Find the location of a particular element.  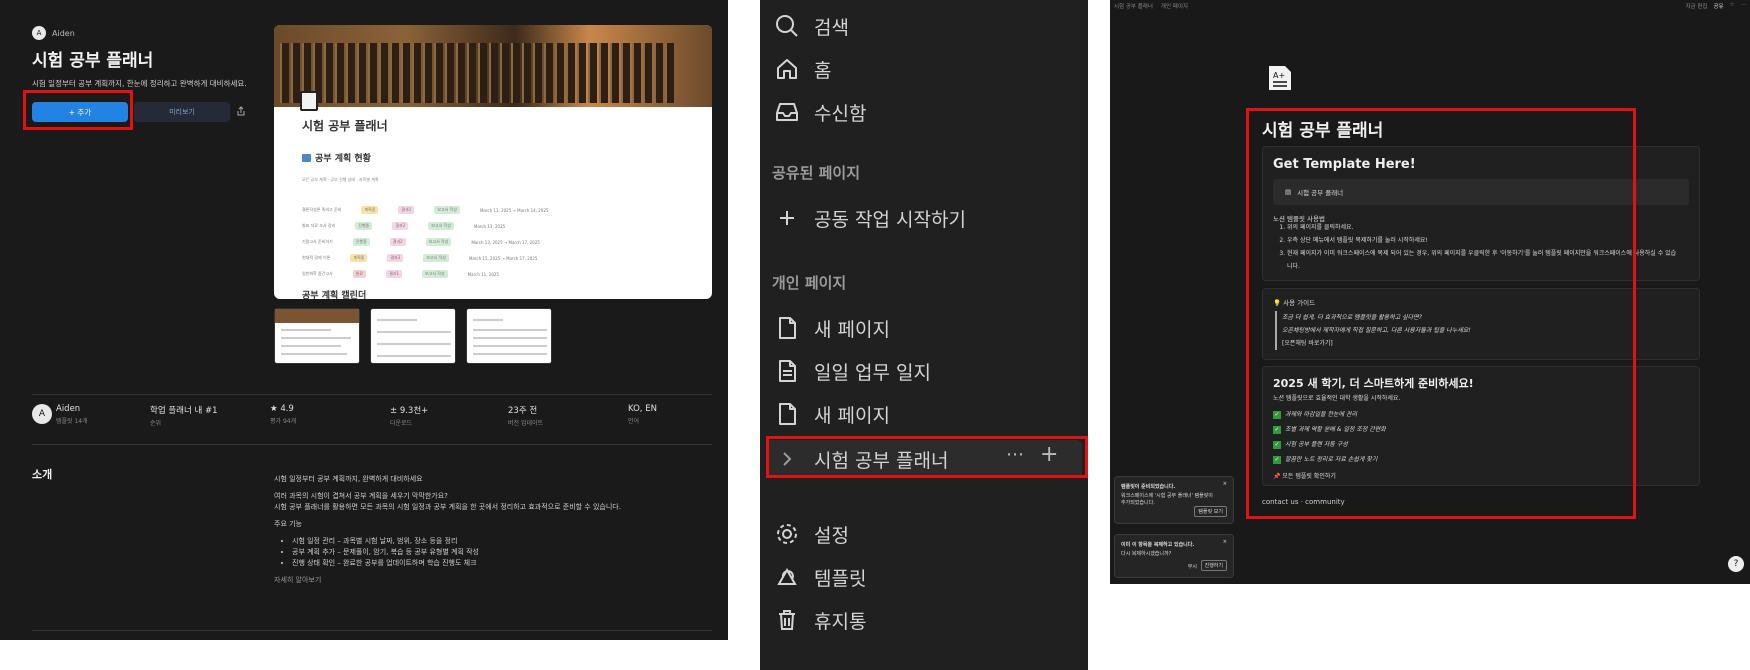

sidebar-item-label: 설정 is located at coordinates (831, 535).